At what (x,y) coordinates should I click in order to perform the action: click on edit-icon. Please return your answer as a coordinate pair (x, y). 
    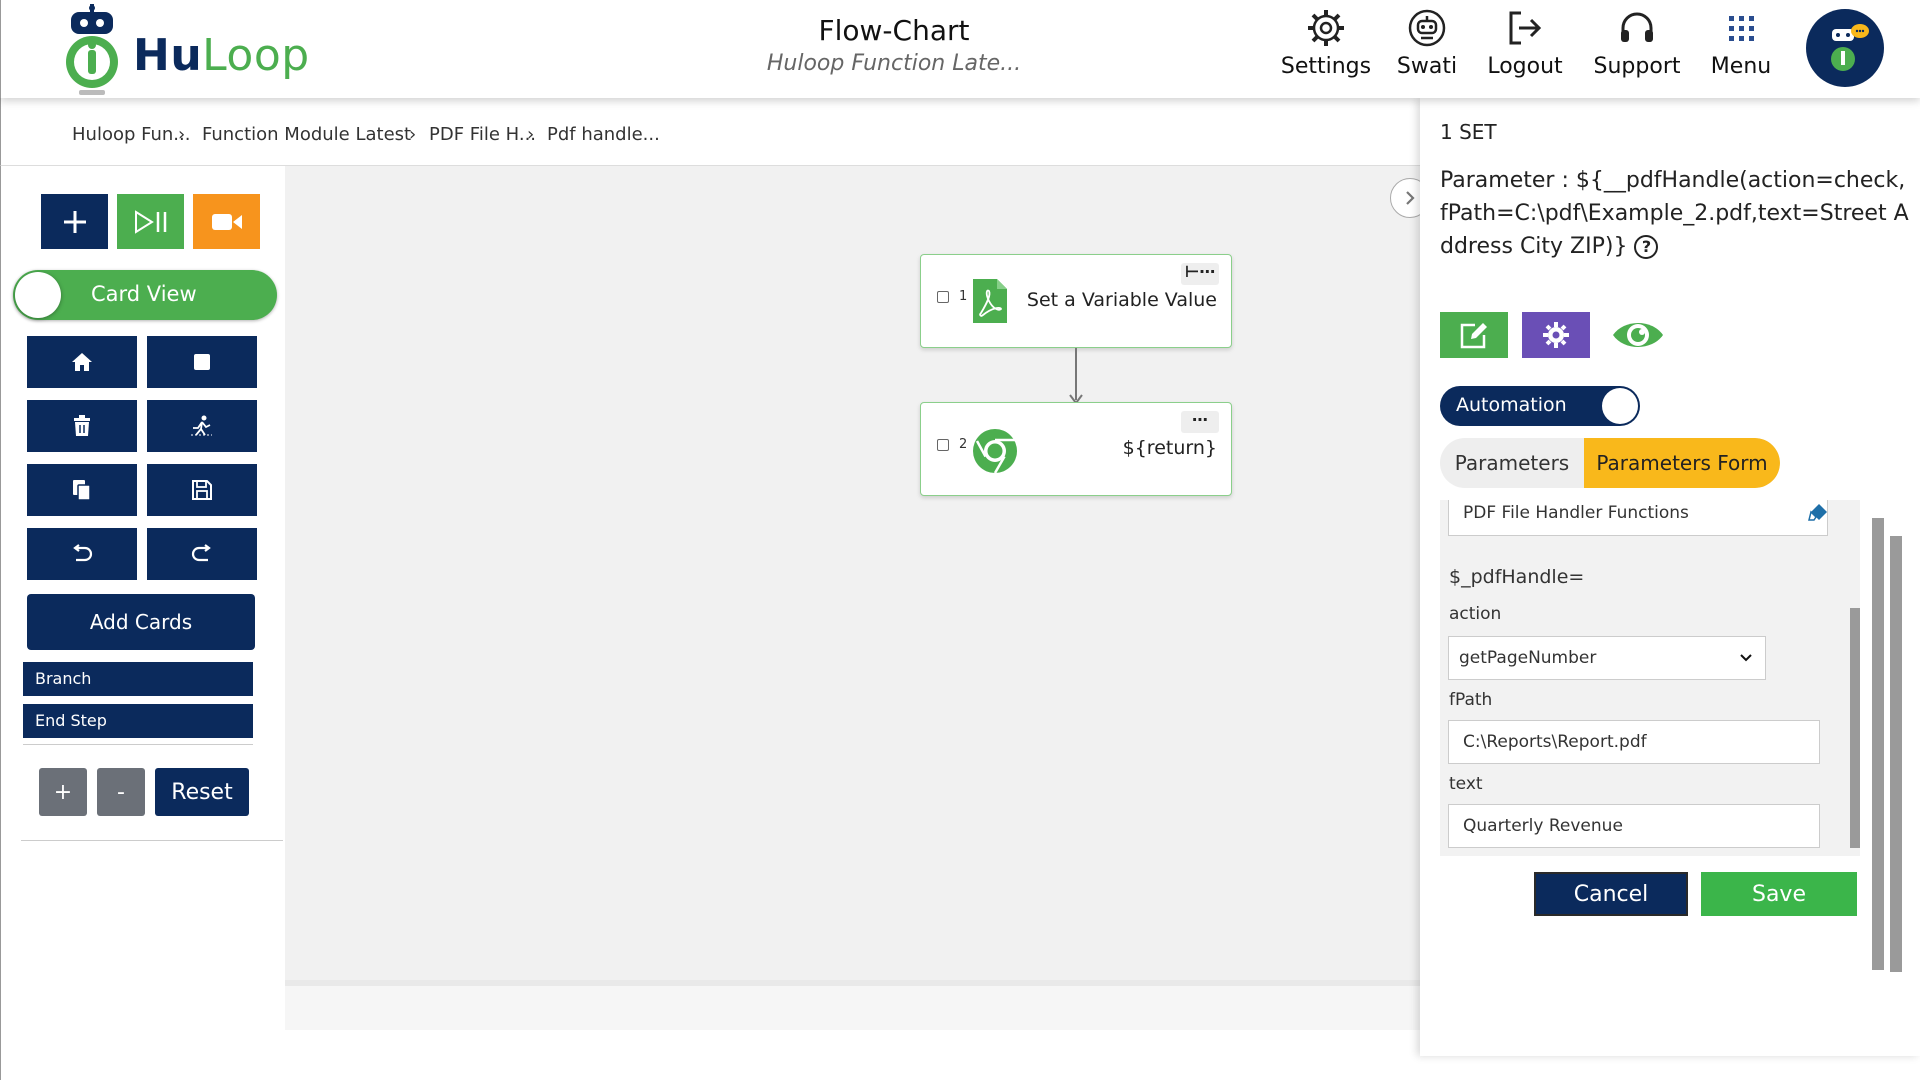
    Looking at the image, I should click on (1473, 336).